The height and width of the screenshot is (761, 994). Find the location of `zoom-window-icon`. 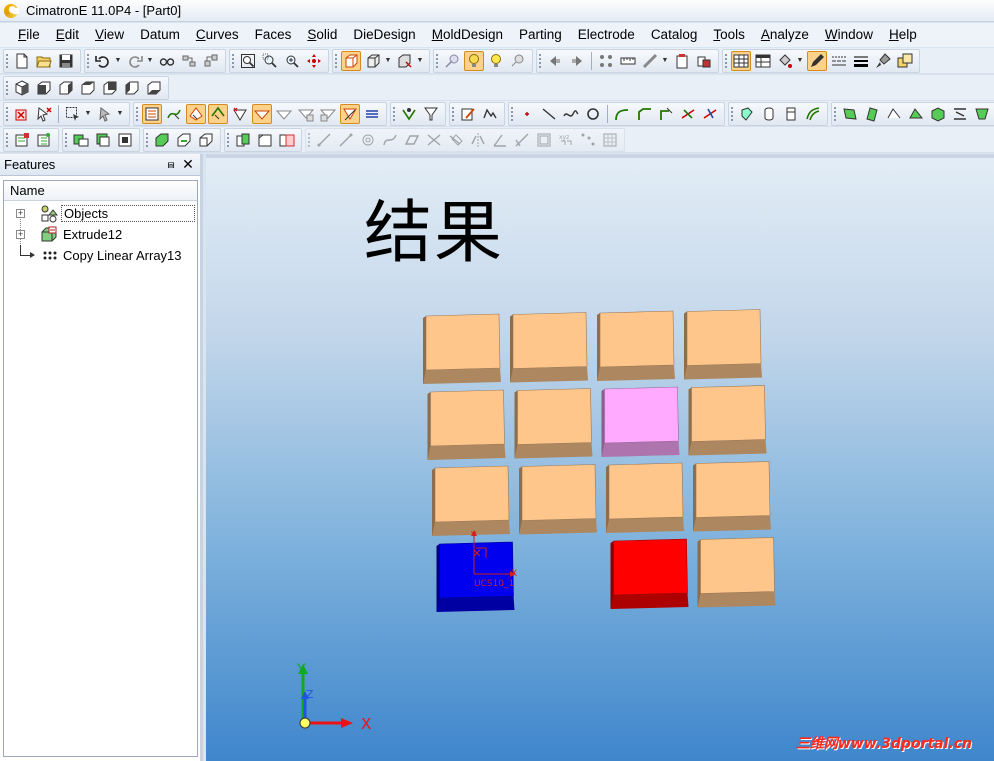

zoom-window-icon is located at coordinates (270, 61).